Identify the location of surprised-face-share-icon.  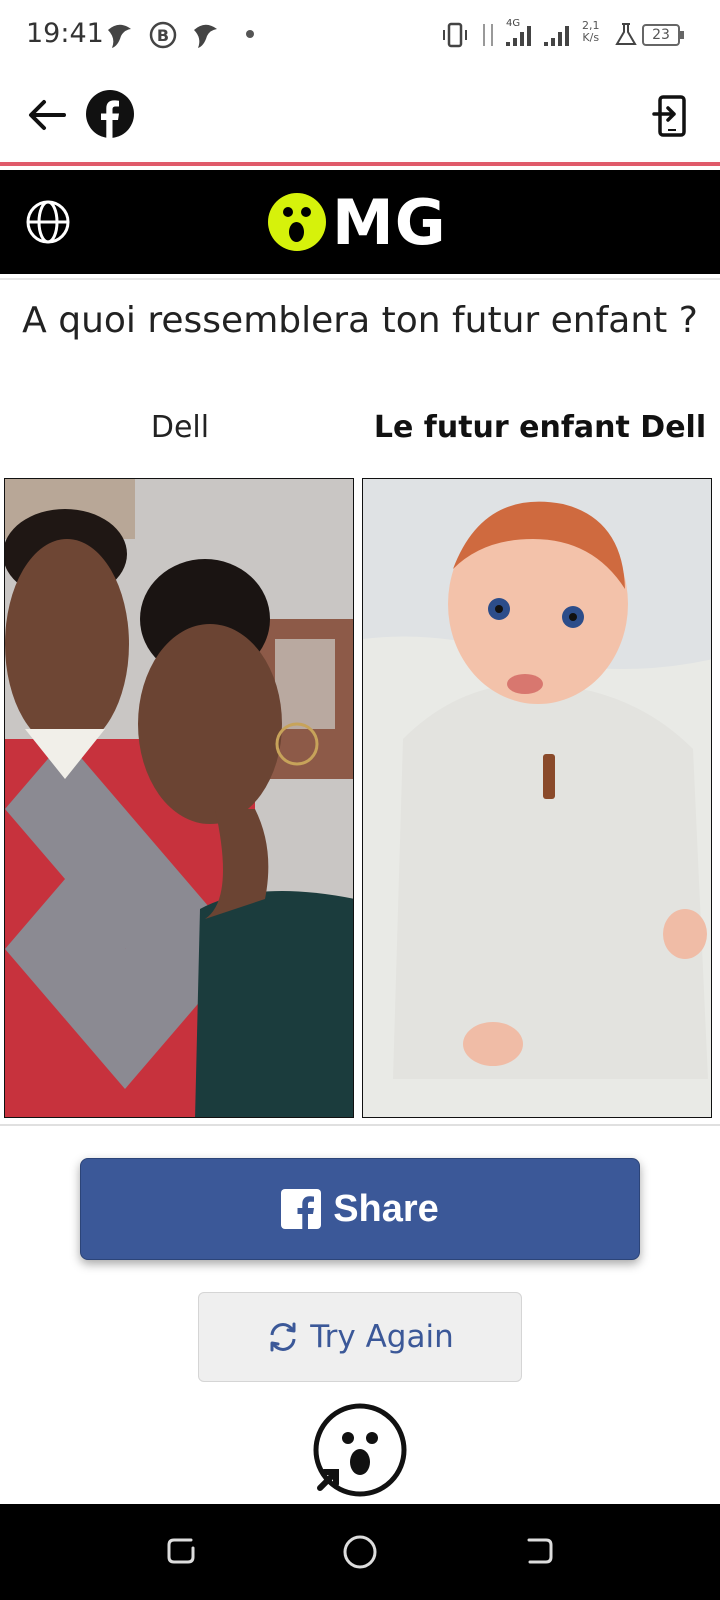
(360, 1450).